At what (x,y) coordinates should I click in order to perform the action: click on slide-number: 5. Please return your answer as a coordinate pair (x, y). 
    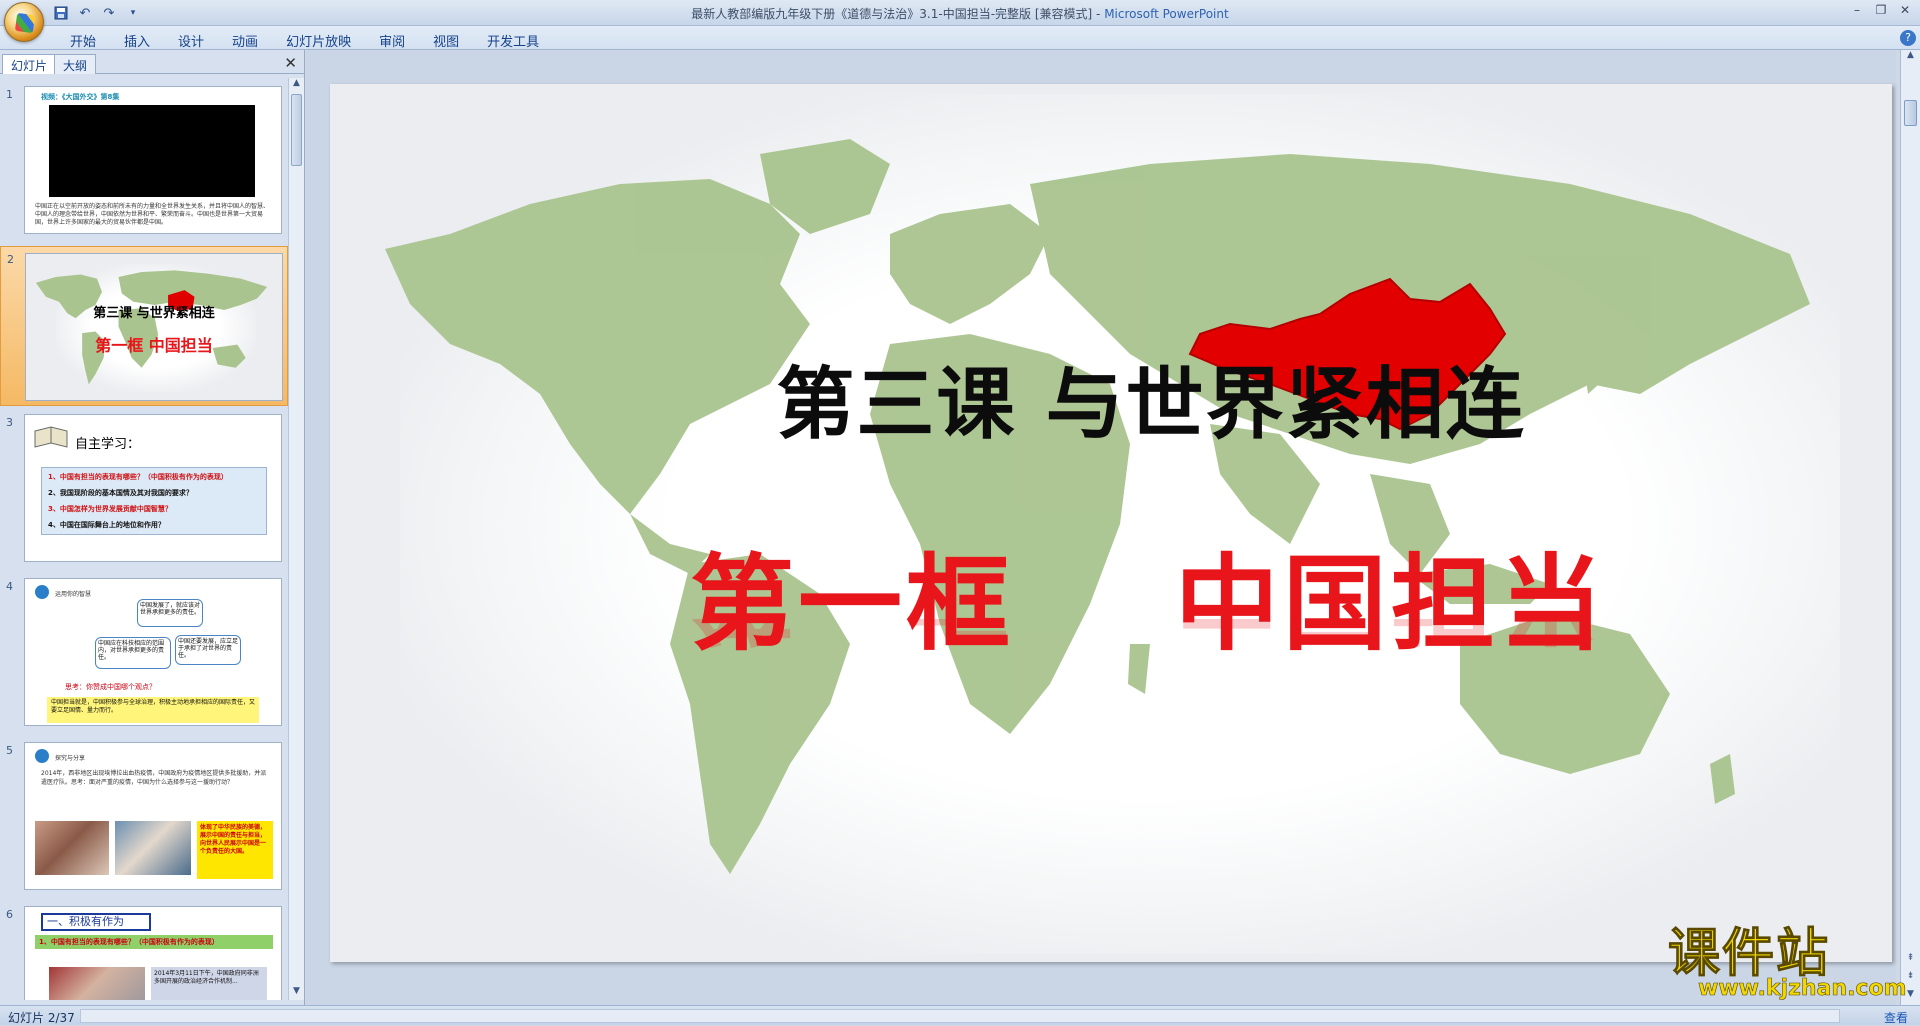
    Looking at the image, I should click on (9, 750).